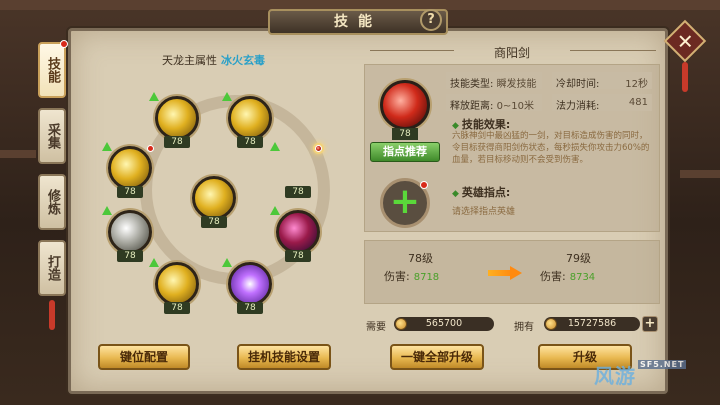  I want to click on skill-name: 商阳剑, so click(511, 53).